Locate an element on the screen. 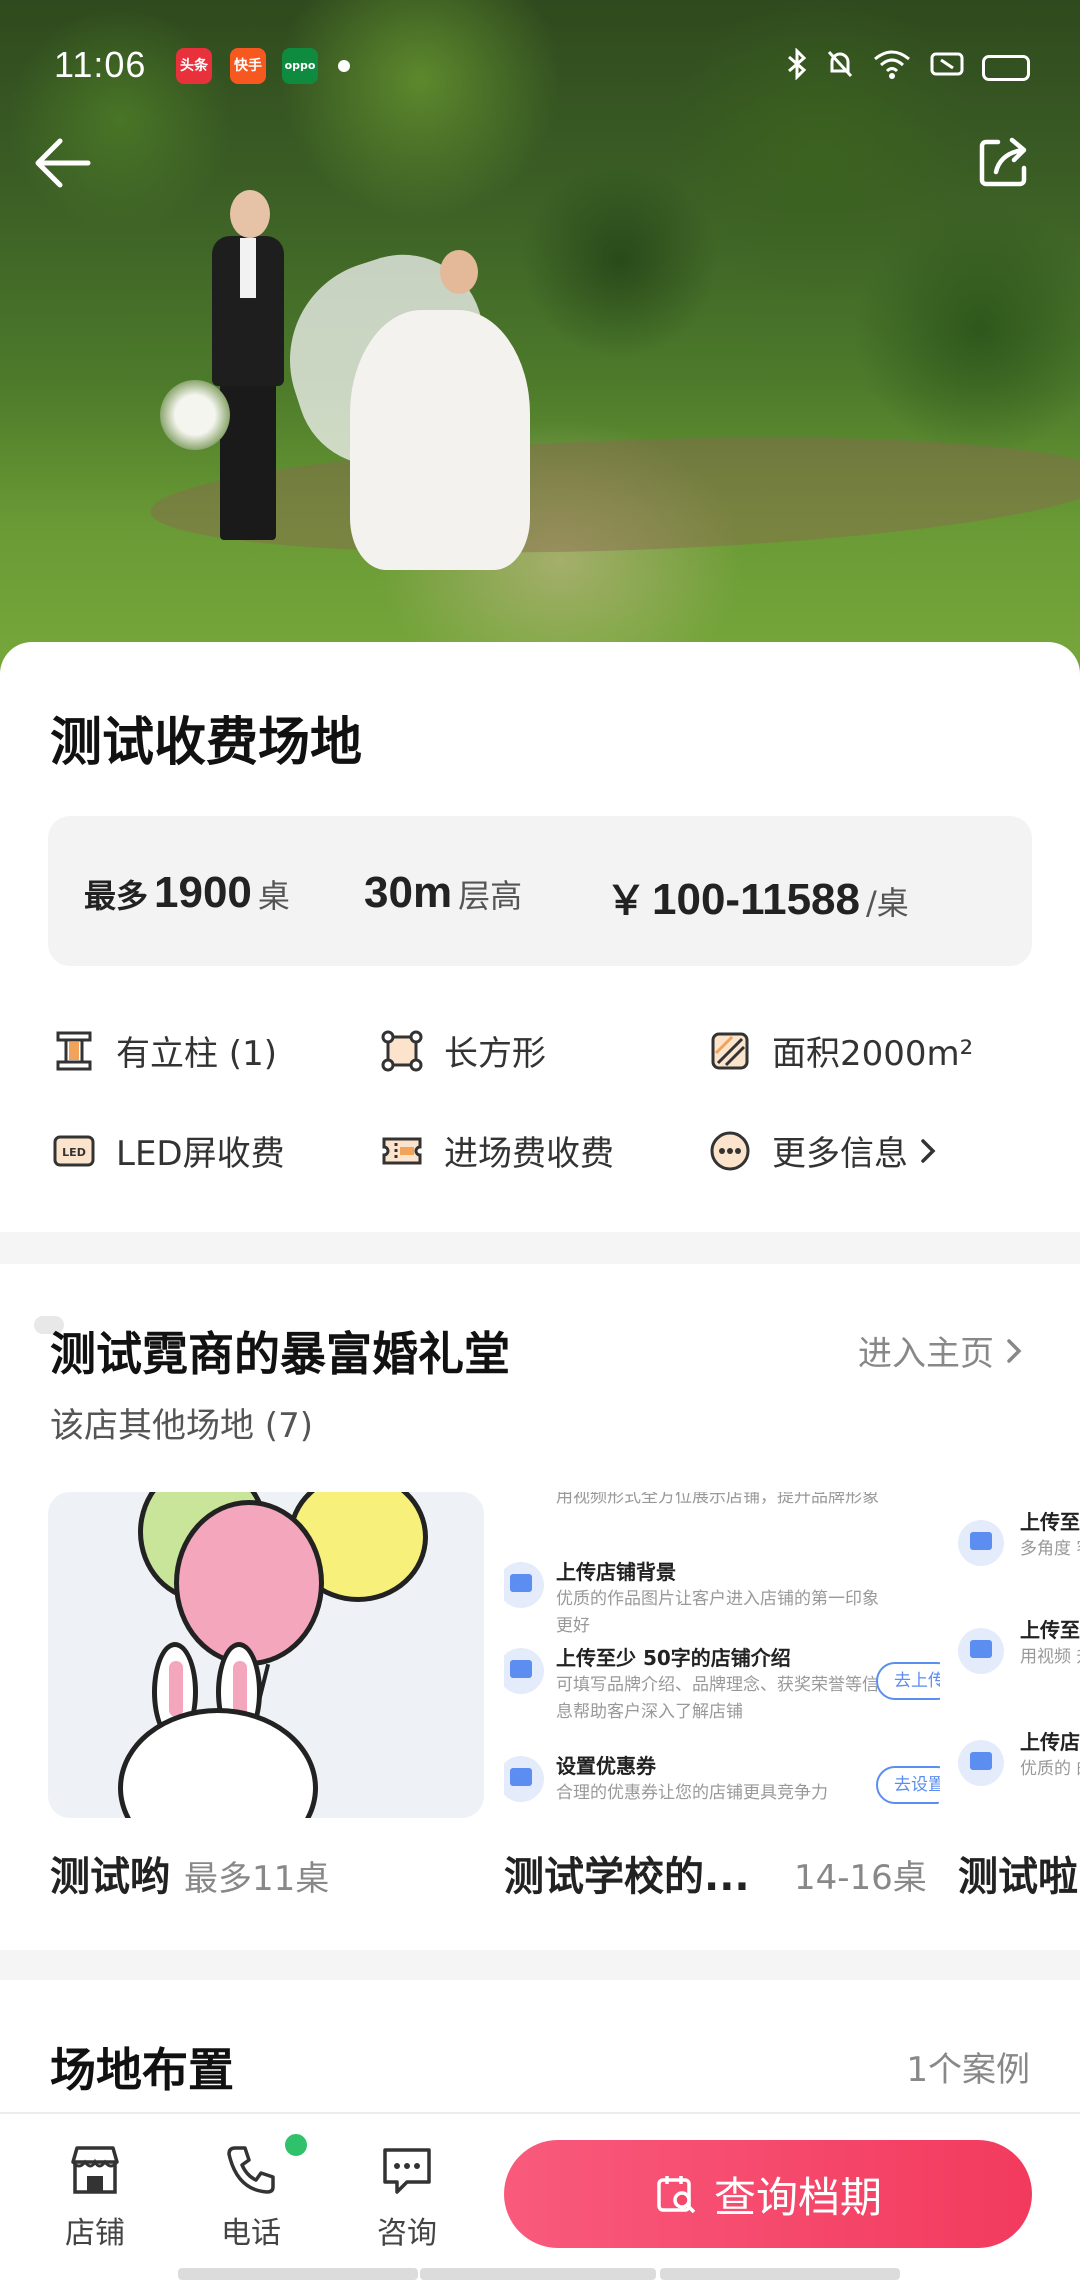 Image resolution: width=1080 pixels, height=2280 pixels. feature-entry-fee: 进场费收费 is located at coordinates (497, 1150).